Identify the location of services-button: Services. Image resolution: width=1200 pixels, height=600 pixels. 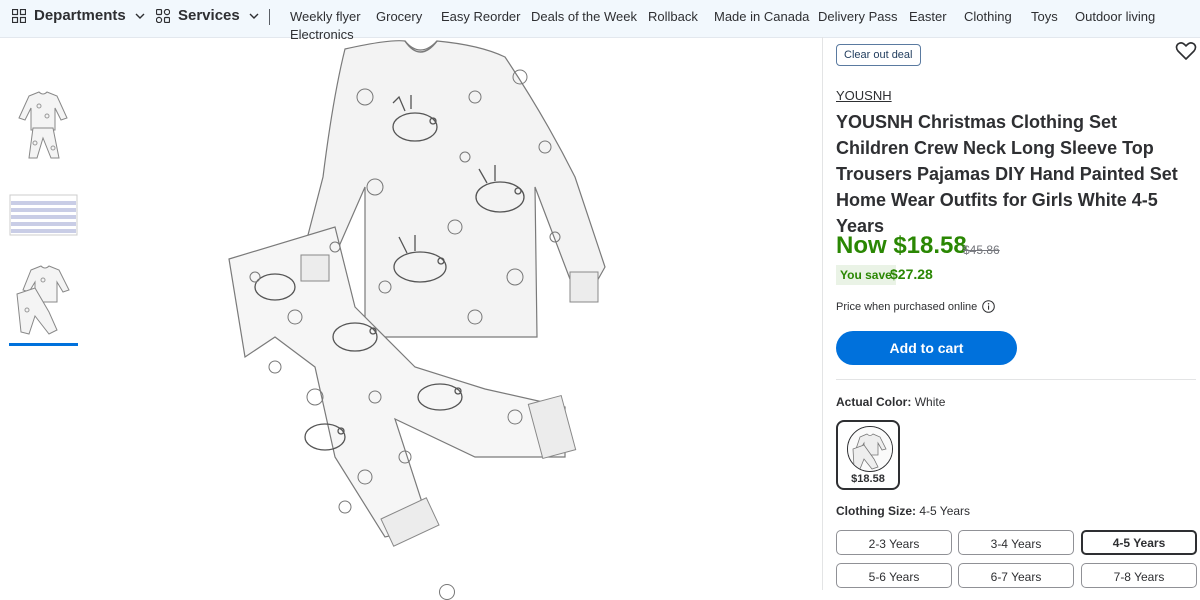
(207, 15).